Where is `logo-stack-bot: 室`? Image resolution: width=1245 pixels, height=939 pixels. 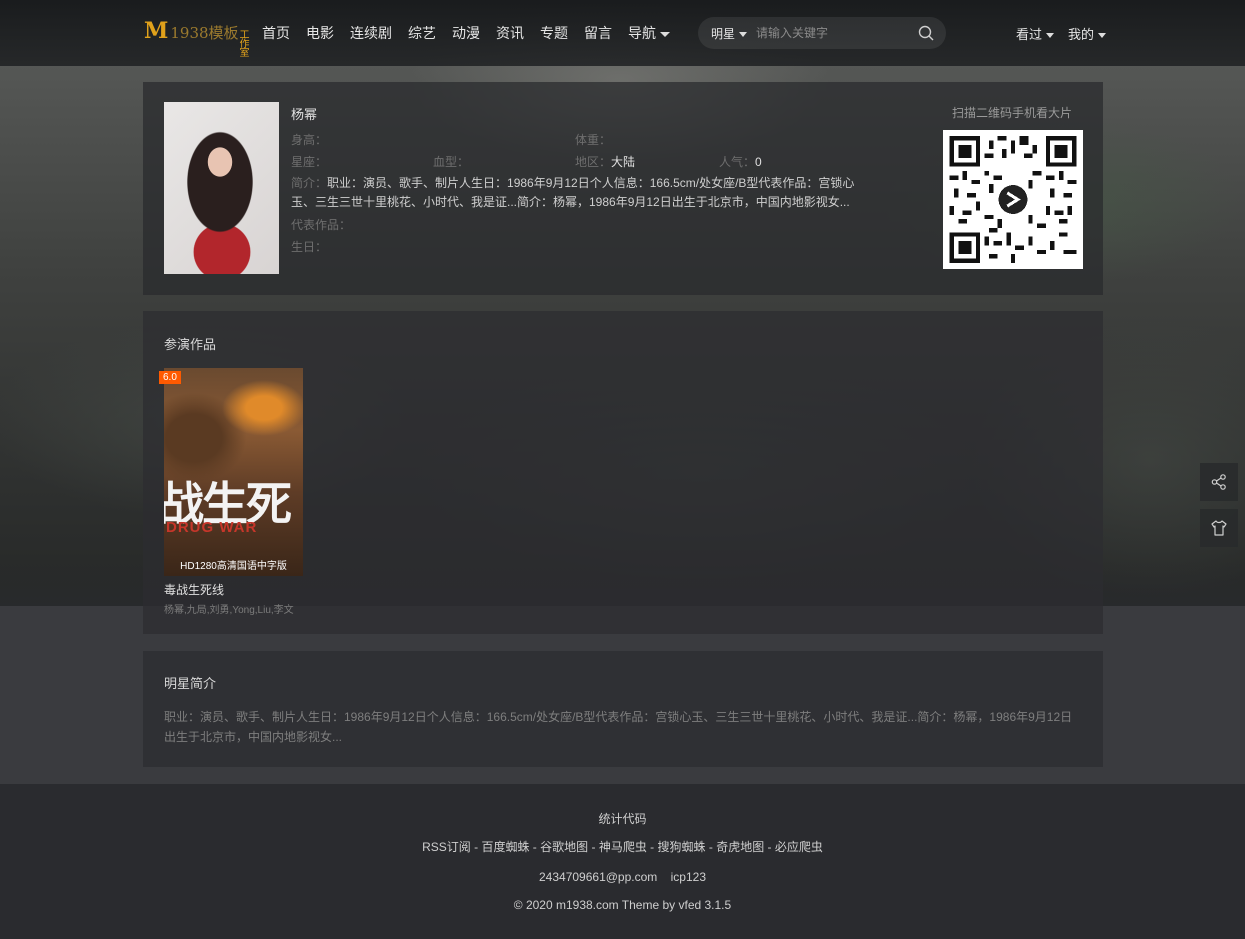 logo-stack-bot: 室 is located at coordinates (244, 53).